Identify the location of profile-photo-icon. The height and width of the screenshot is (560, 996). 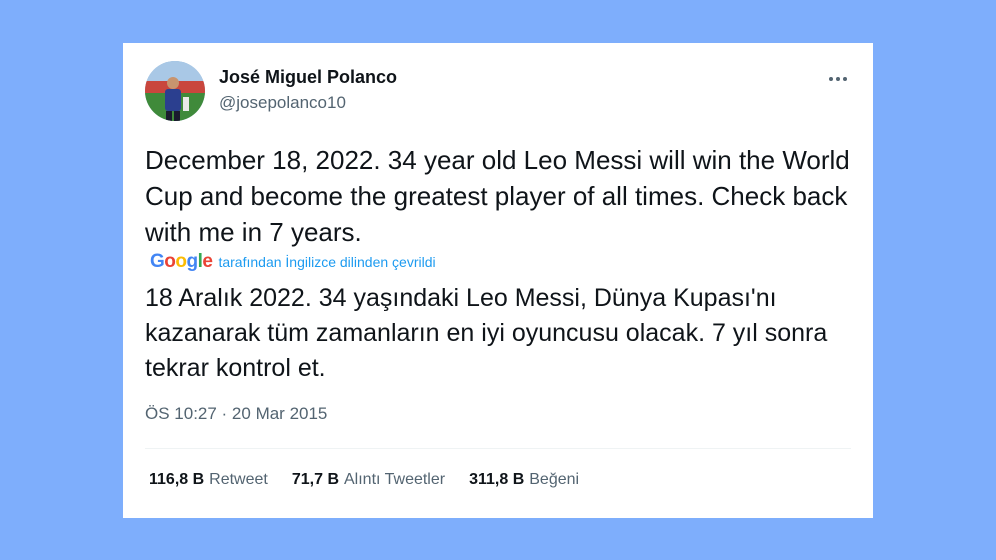
(175, 91).